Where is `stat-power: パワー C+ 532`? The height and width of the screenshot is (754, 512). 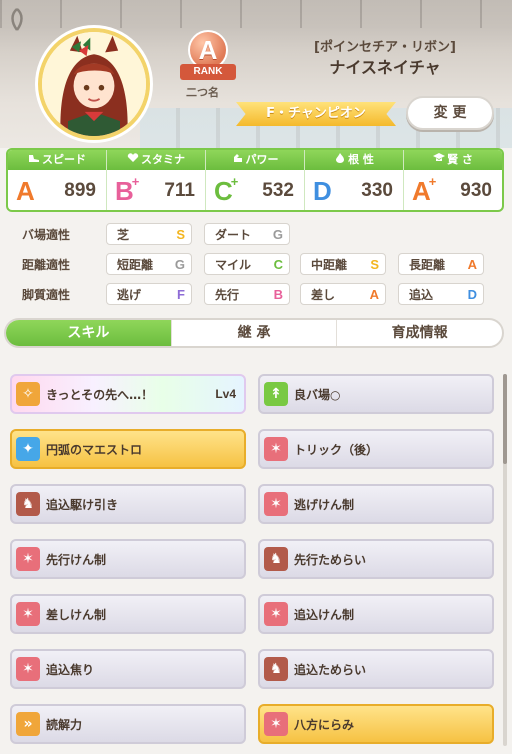
stat-power: パワー C+ 532 is located at coordinates (255, 180).